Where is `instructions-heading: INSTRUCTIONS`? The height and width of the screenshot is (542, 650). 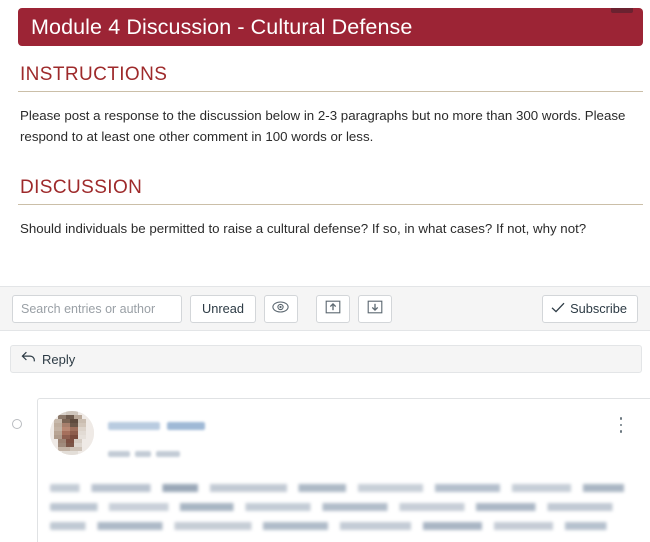
instructions-heading: INSTRUCTIONS is located at coordinates (94, 74).